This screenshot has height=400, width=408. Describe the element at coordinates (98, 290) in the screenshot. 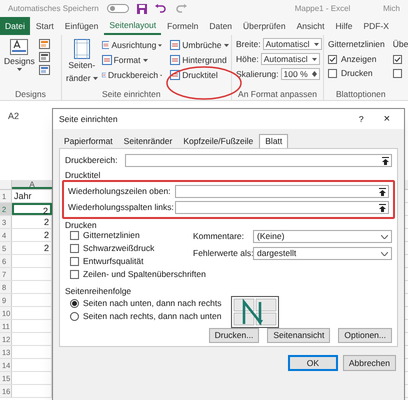

I see `section-heading: Seitenreihenfolge` at that location.